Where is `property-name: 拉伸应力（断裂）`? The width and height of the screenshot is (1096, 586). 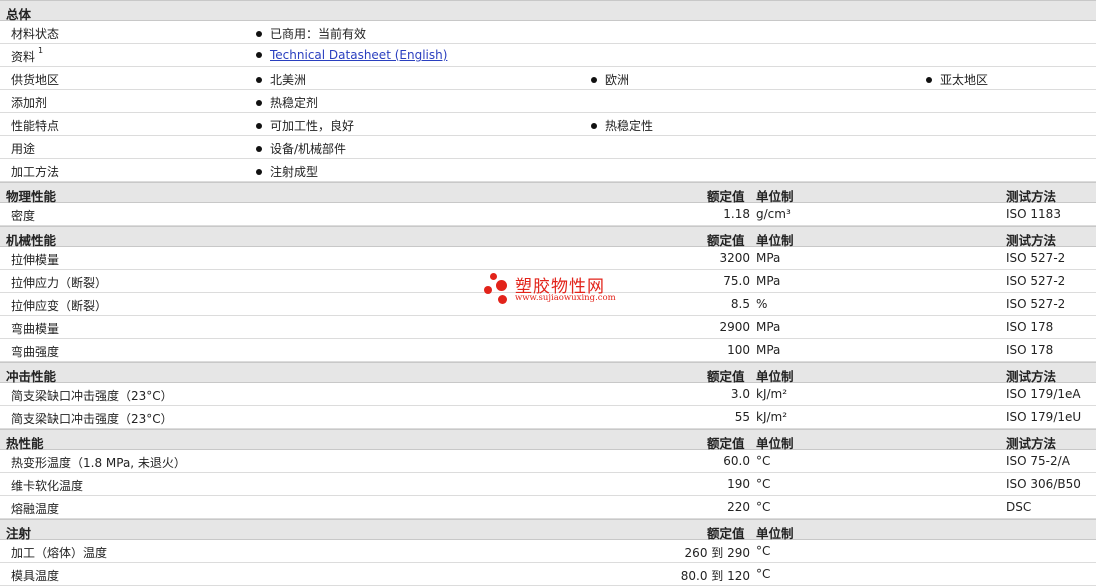
property-name: 拉伸应力（断裂） is located at coordinates (59, 283).